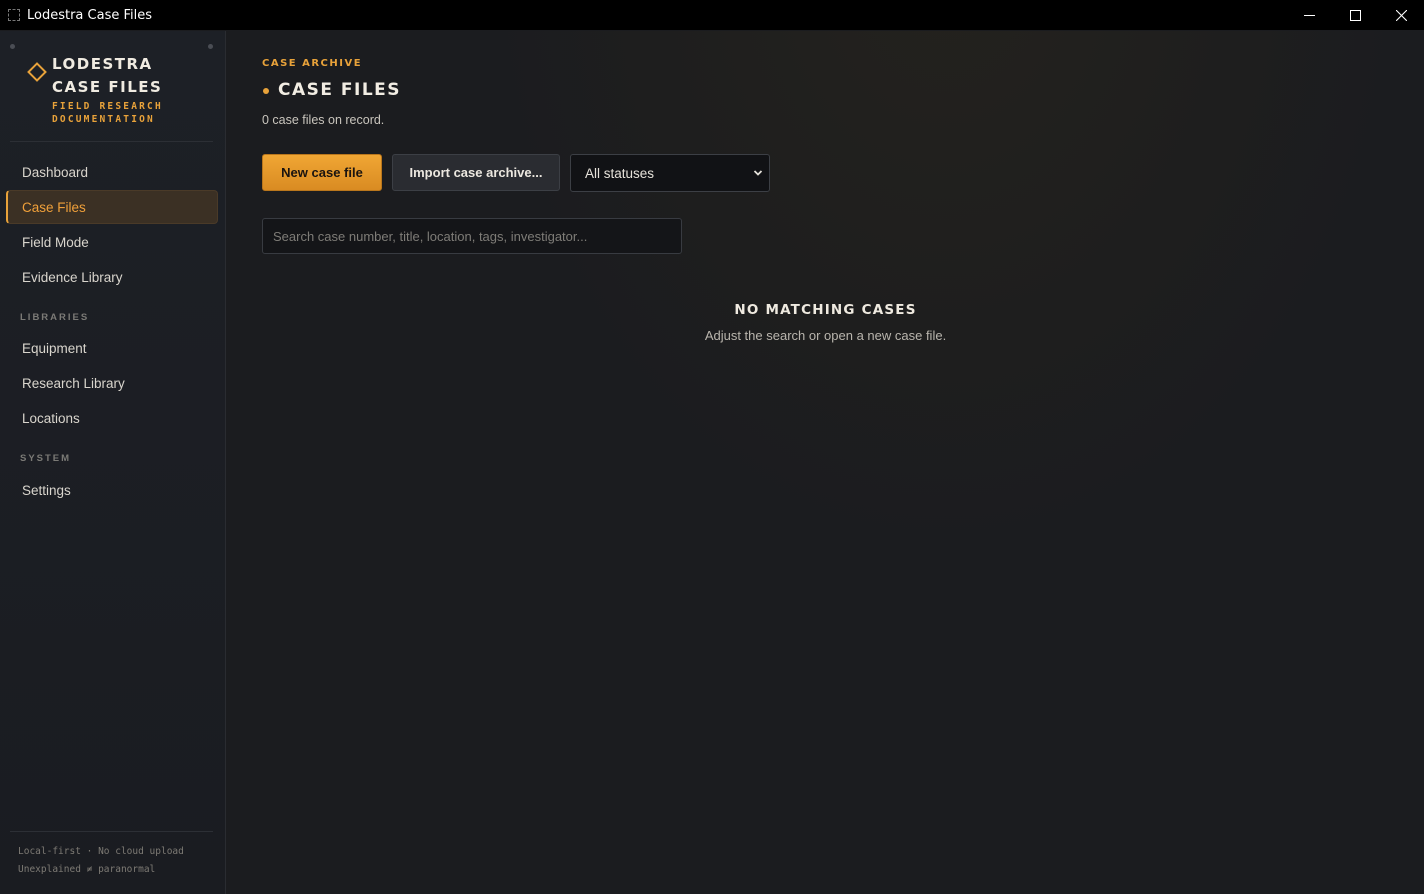 This screenshot has width=1424, height=894. Describe the element at coordinates (37, 72) in the screenshot. I see `diamond-logo-icon` at that location.